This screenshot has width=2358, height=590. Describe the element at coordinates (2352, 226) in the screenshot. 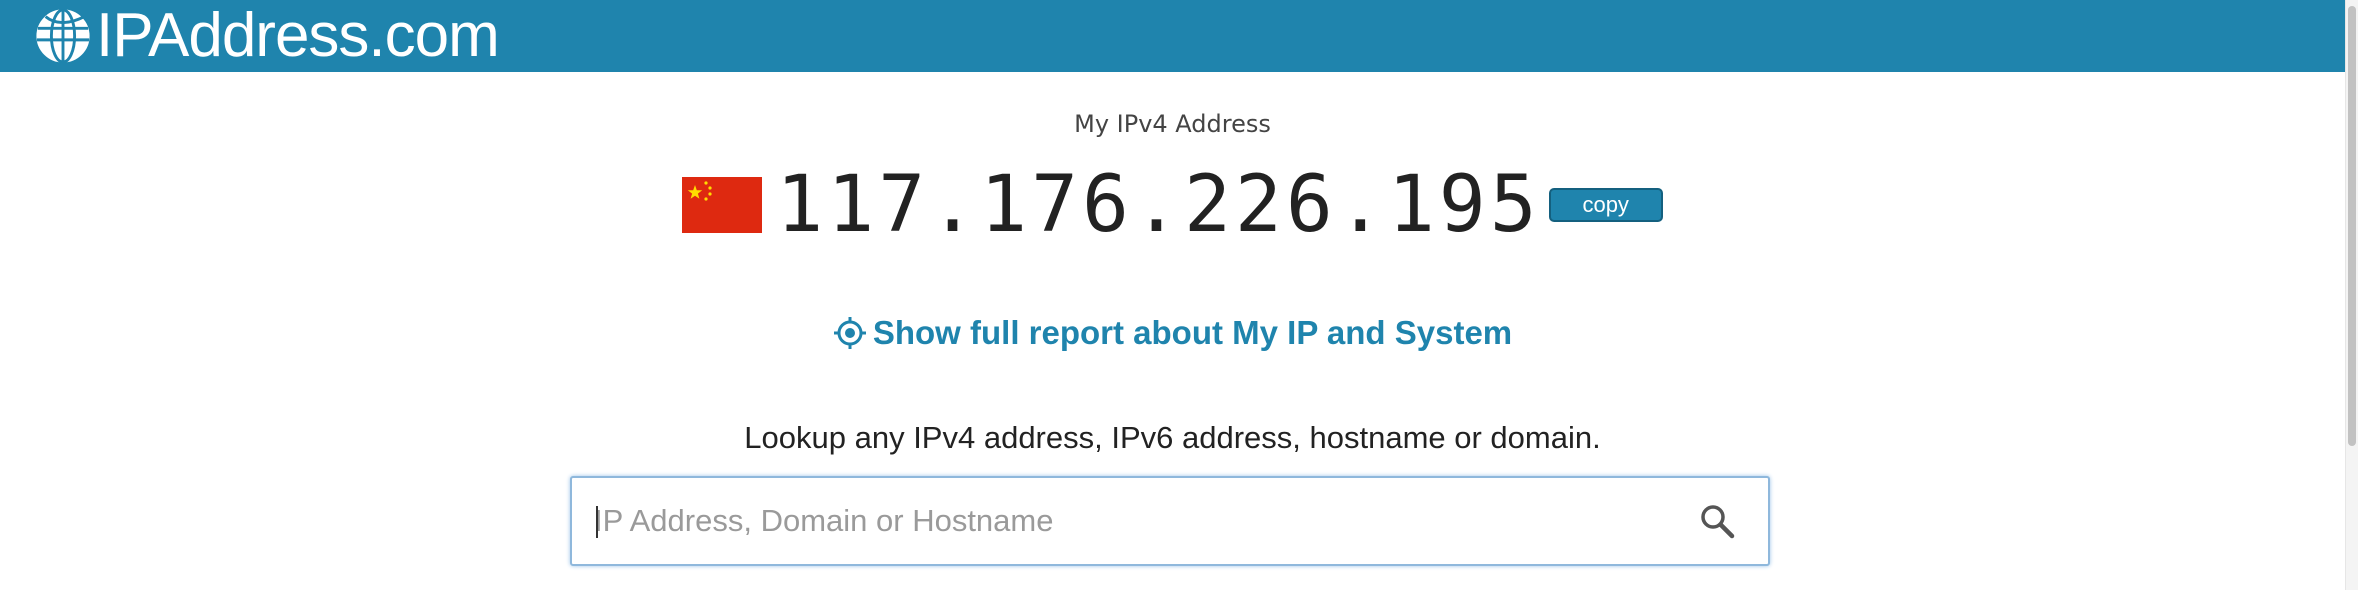

I see `scrollbar-thumb` at that location.